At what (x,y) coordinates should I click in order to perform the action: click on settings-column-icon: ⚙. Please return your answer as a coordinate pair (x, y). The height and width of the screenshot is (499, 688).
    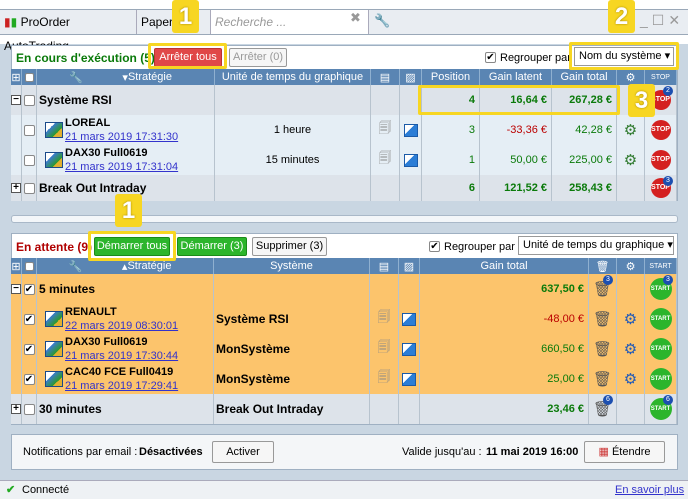
    Looking at the image, I should click on (631, 77).